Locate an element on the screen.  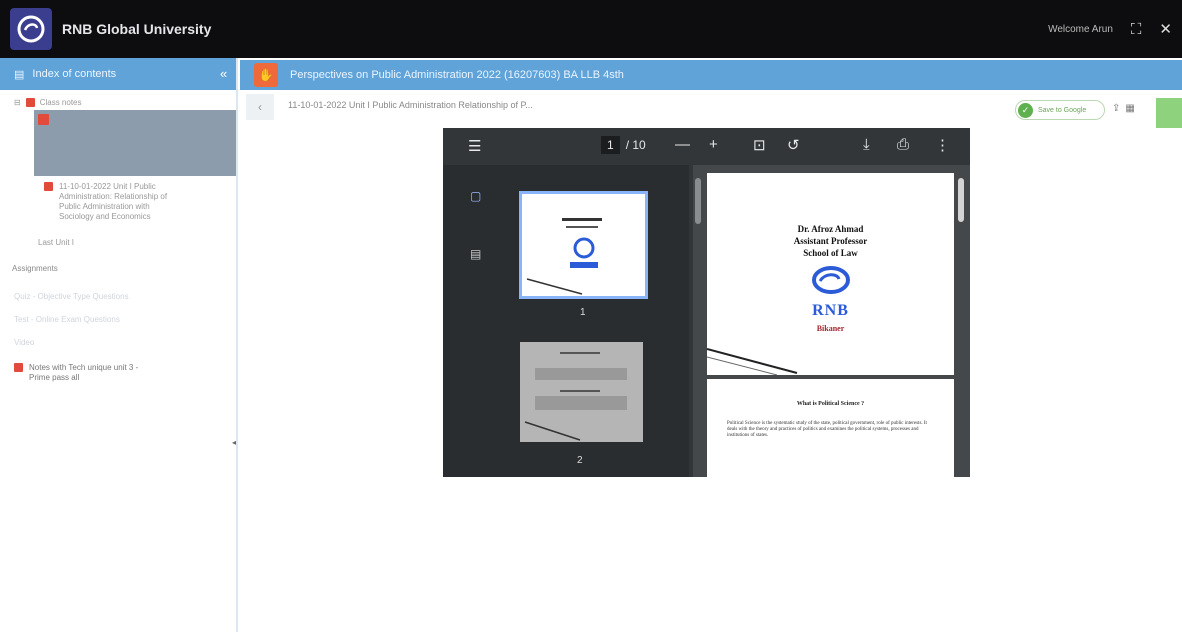
hand-icon: ✋ is located at coordinates (266, 75).